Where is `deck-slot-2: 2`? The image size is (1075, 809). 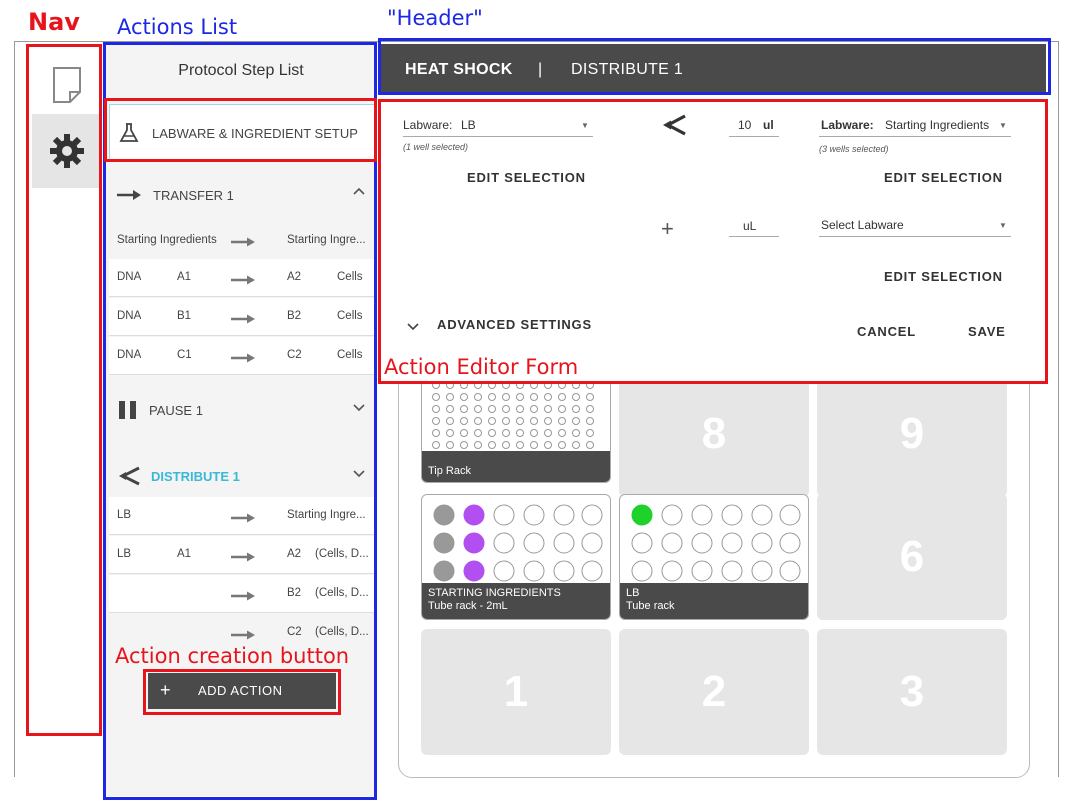 deck-slot-2: 2 is located at coordinates (714, 692).